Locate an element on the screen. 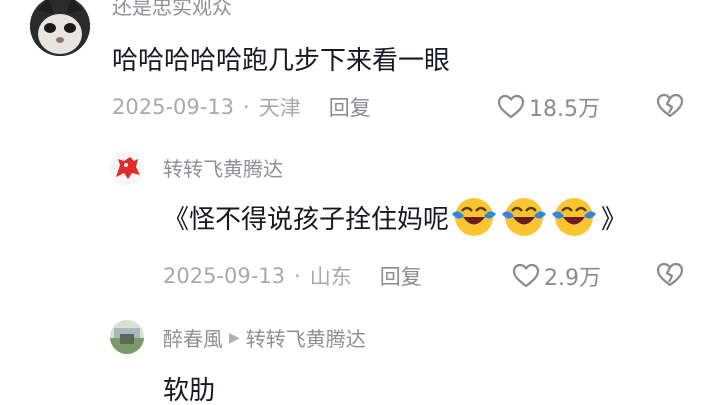 The image size is (720, 405). reply-header: 醉春風 ▶ 转转飞黄腾达 is located at coordinates (264, 337).